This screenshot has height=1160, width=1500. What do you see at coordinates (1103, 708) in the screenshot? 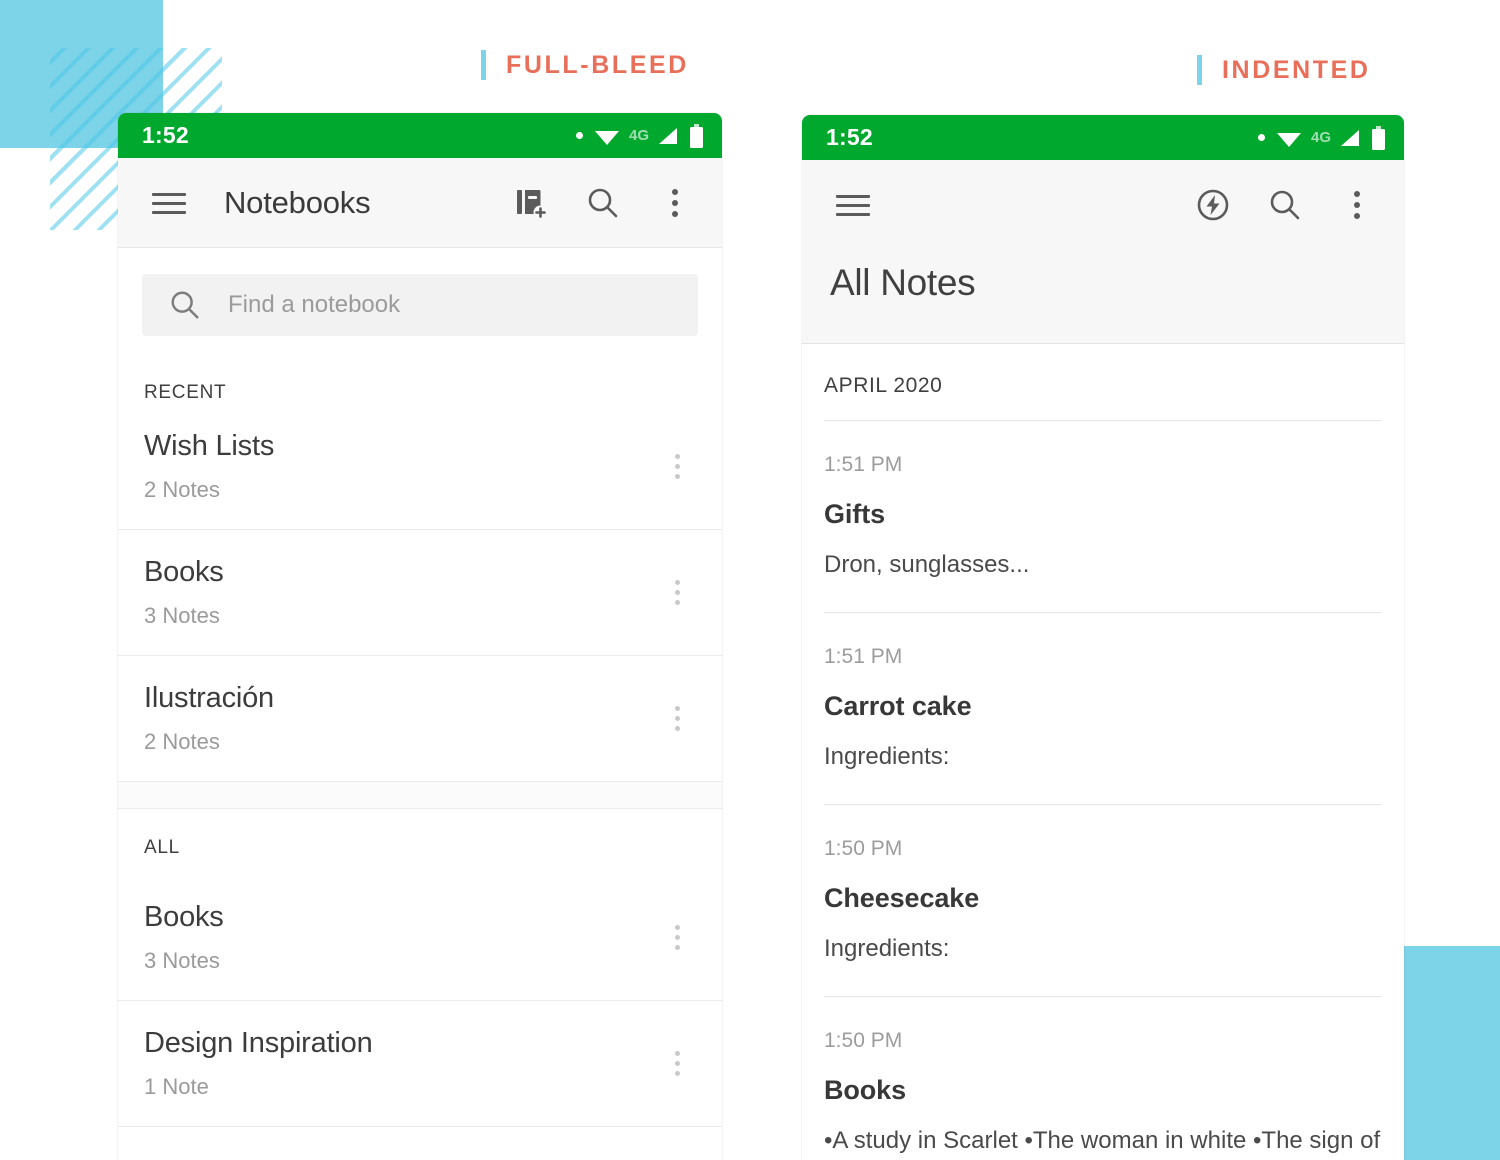
I see `note-list-item: 1:51 PM Carrot cake Ingredients:` at bounding box center [1103, 708].